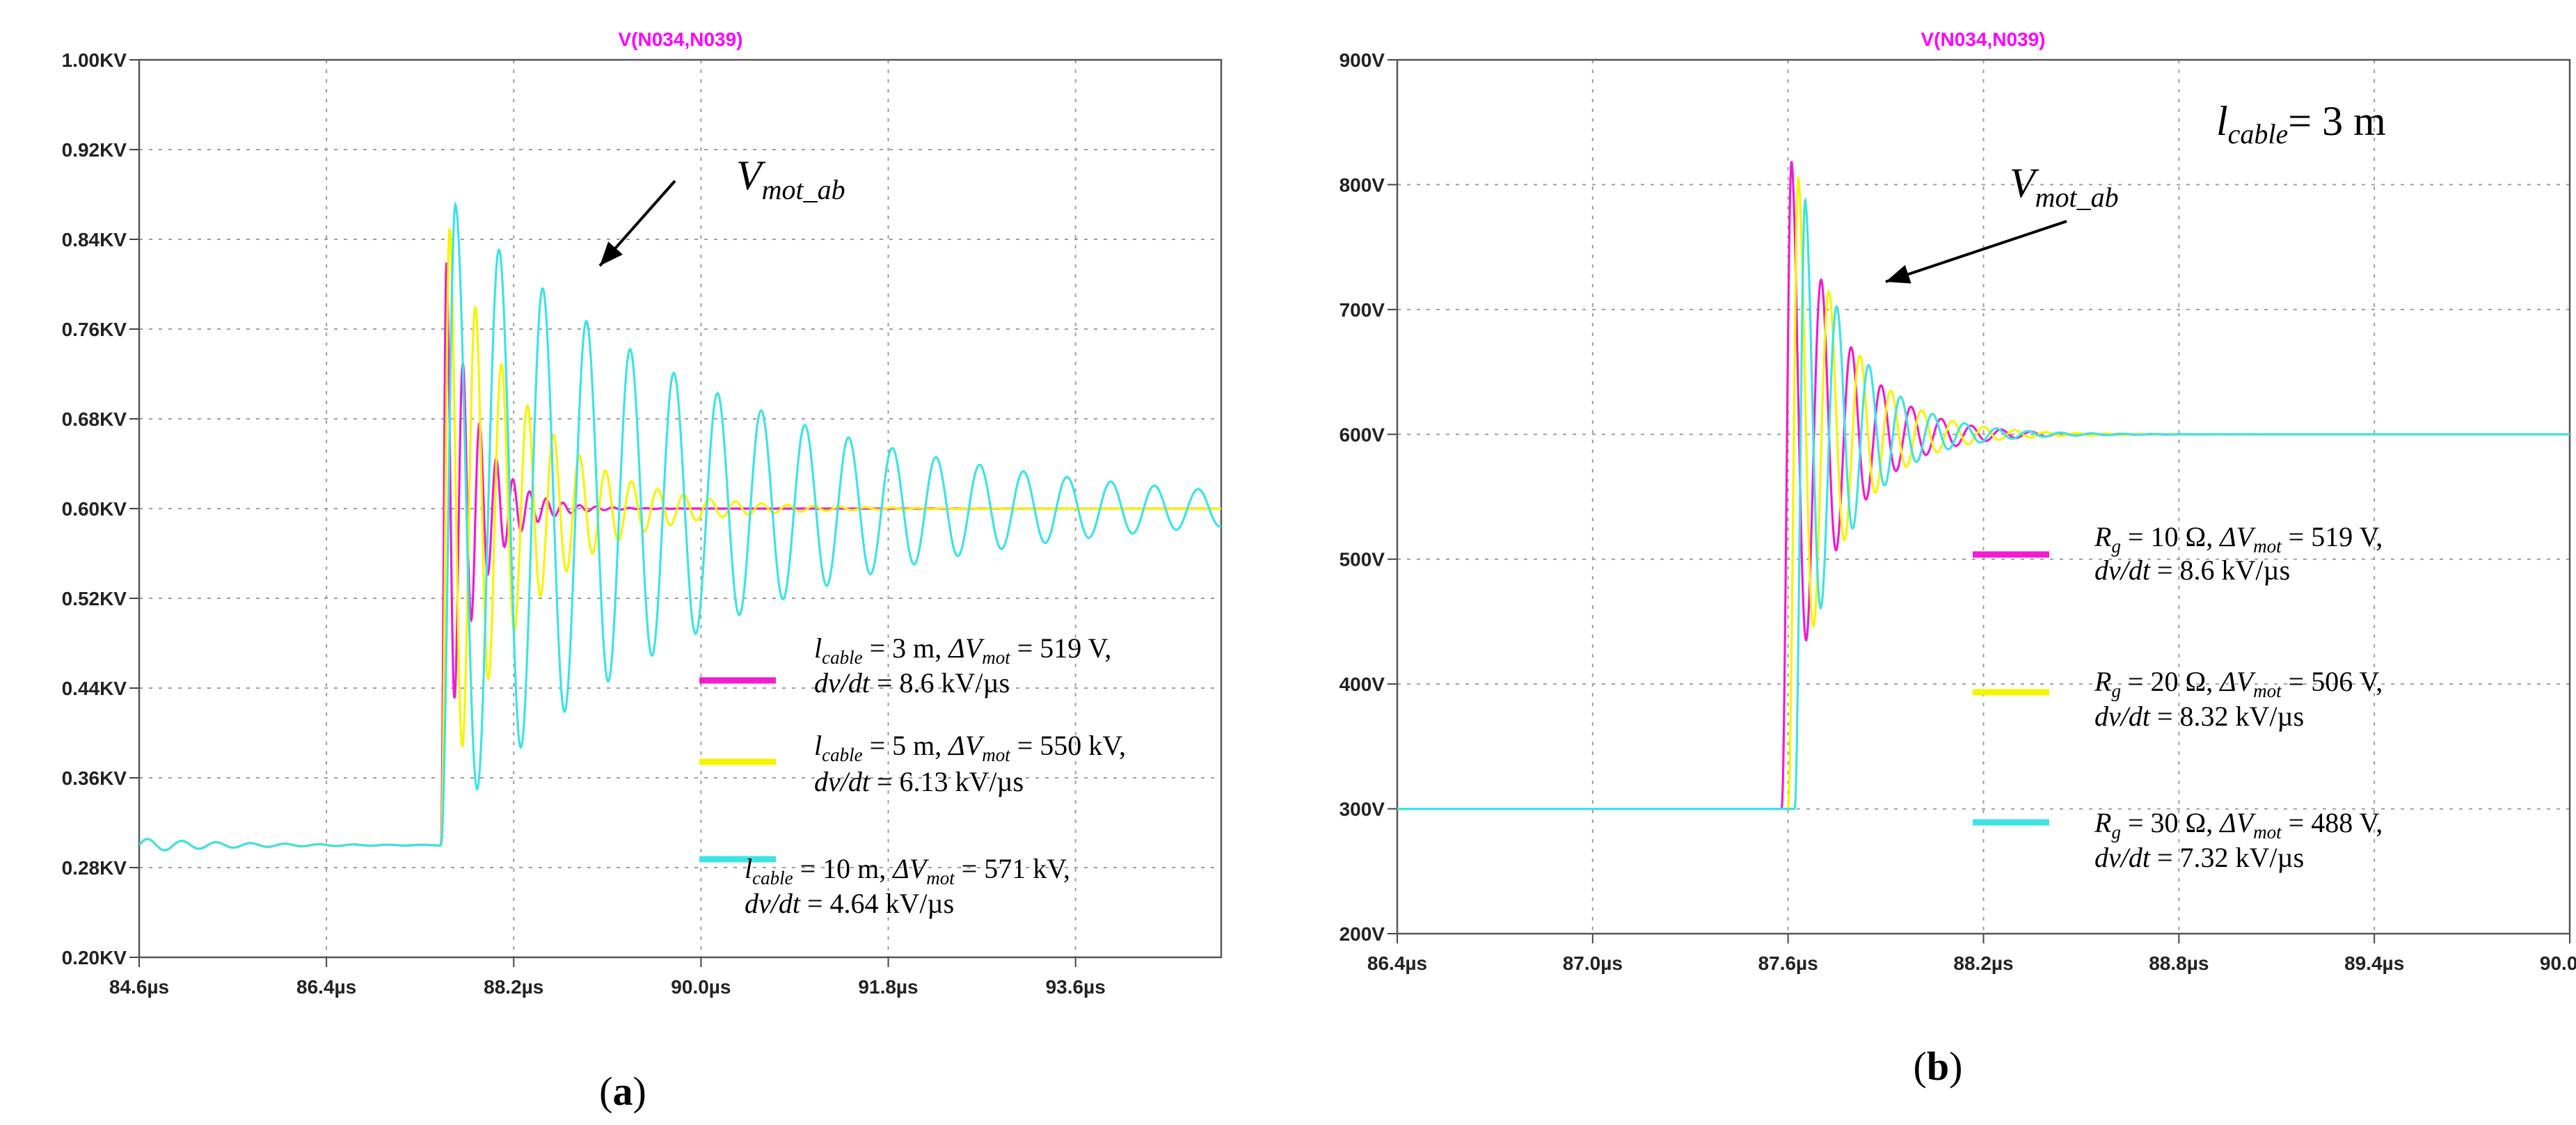  I want to click on annotation-arrowhead, so click(1898, 274).